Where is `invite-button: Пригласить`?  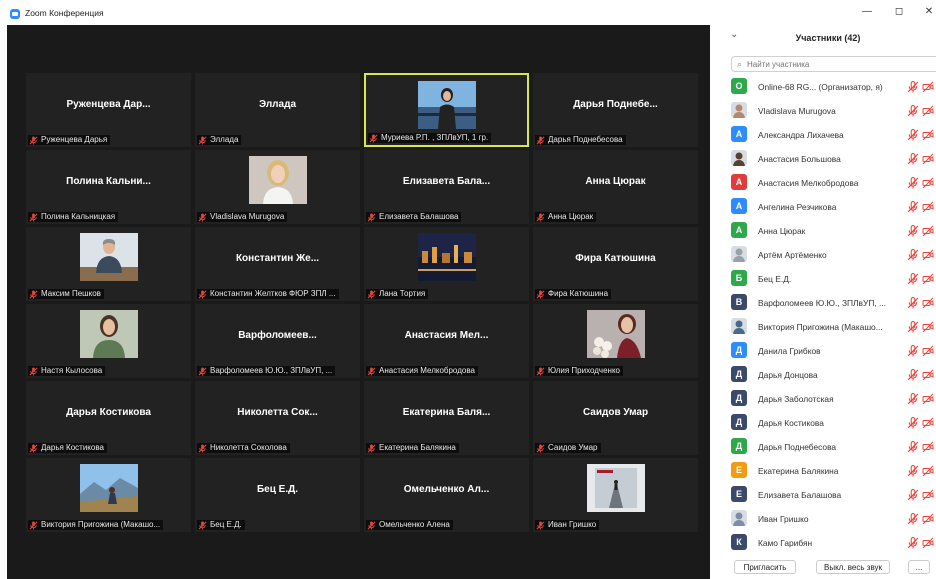 invite-button: Пригласить is located at coordinates (765, 567).